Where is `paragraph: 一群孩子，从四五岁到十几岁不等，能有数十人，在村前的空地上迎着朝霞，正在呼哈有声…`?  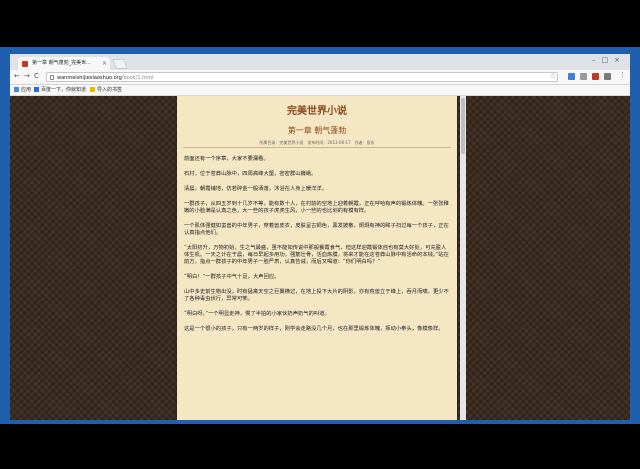 paragraph: 一群孩子，从四五岁到十几岁不等，能有数十人，在村前的空地上迎着朝霞，正在呼哈有声… is located at coordinates (316, 207).